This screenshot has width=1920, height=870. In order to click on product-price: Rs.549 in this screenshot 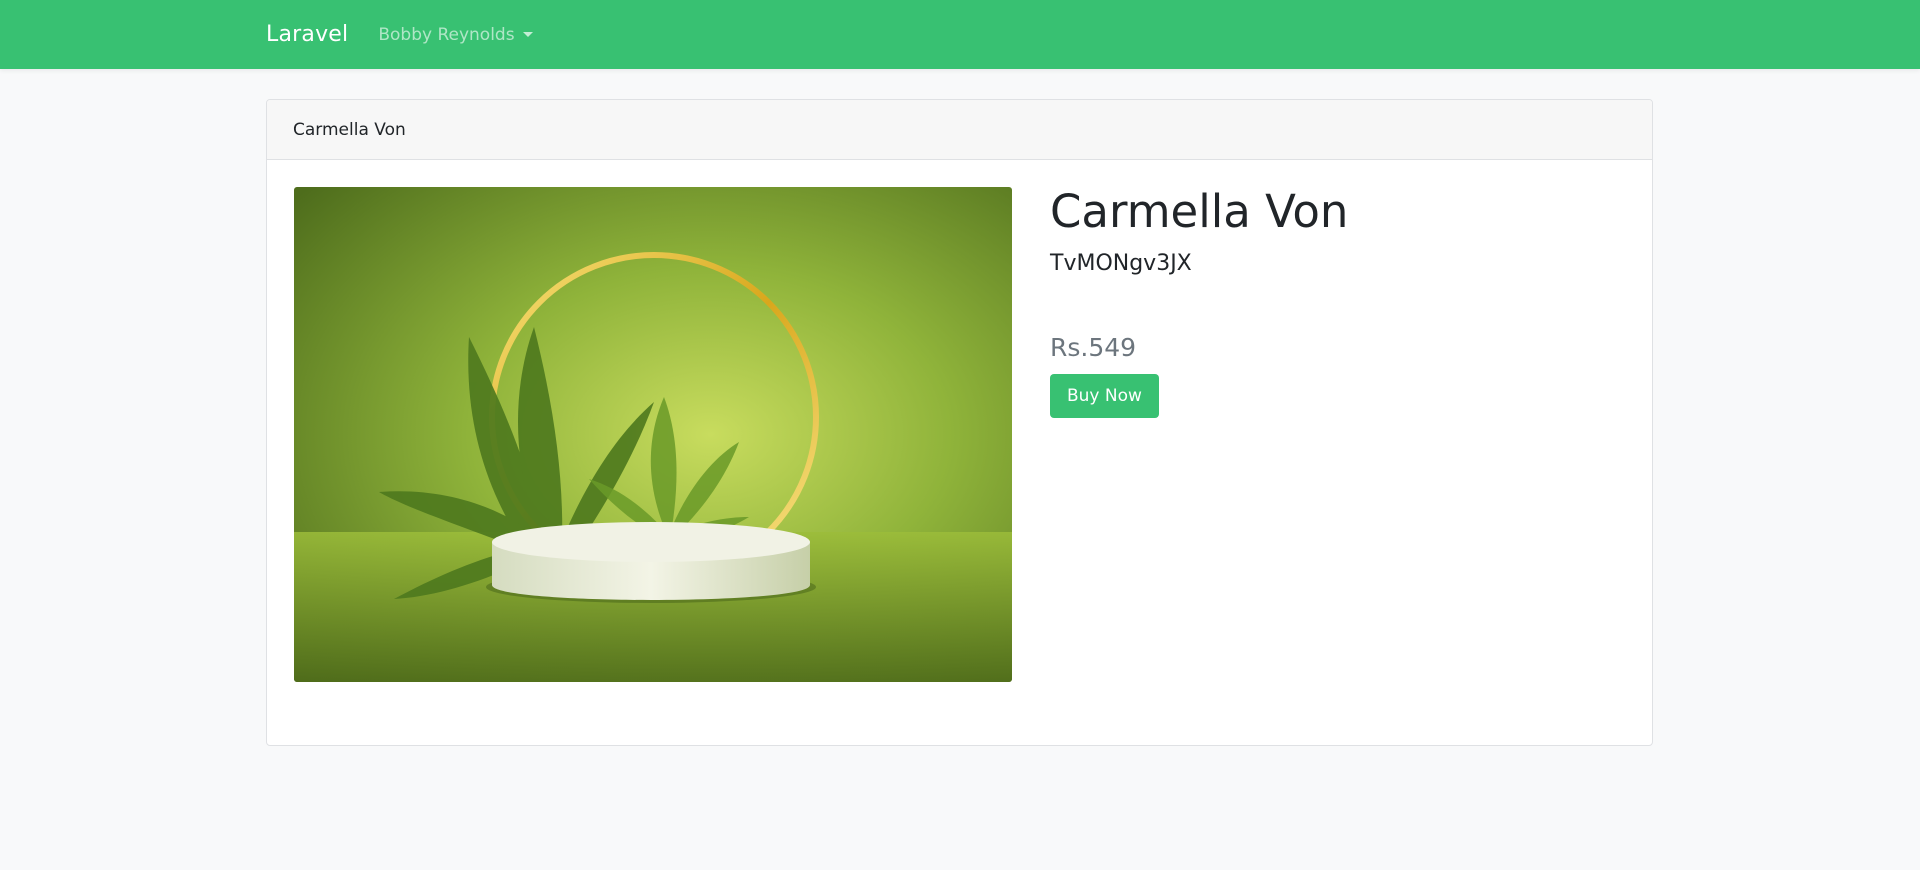, I will do `click(1093, 347)`.